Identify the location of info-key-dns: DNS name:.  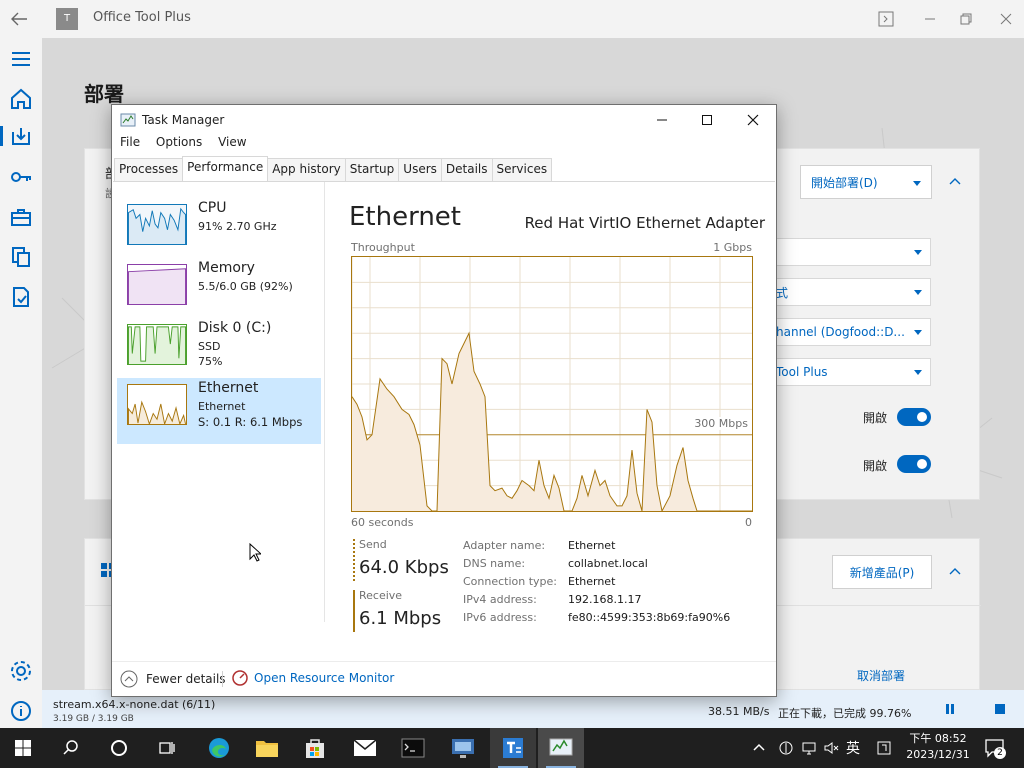
(494, 563).